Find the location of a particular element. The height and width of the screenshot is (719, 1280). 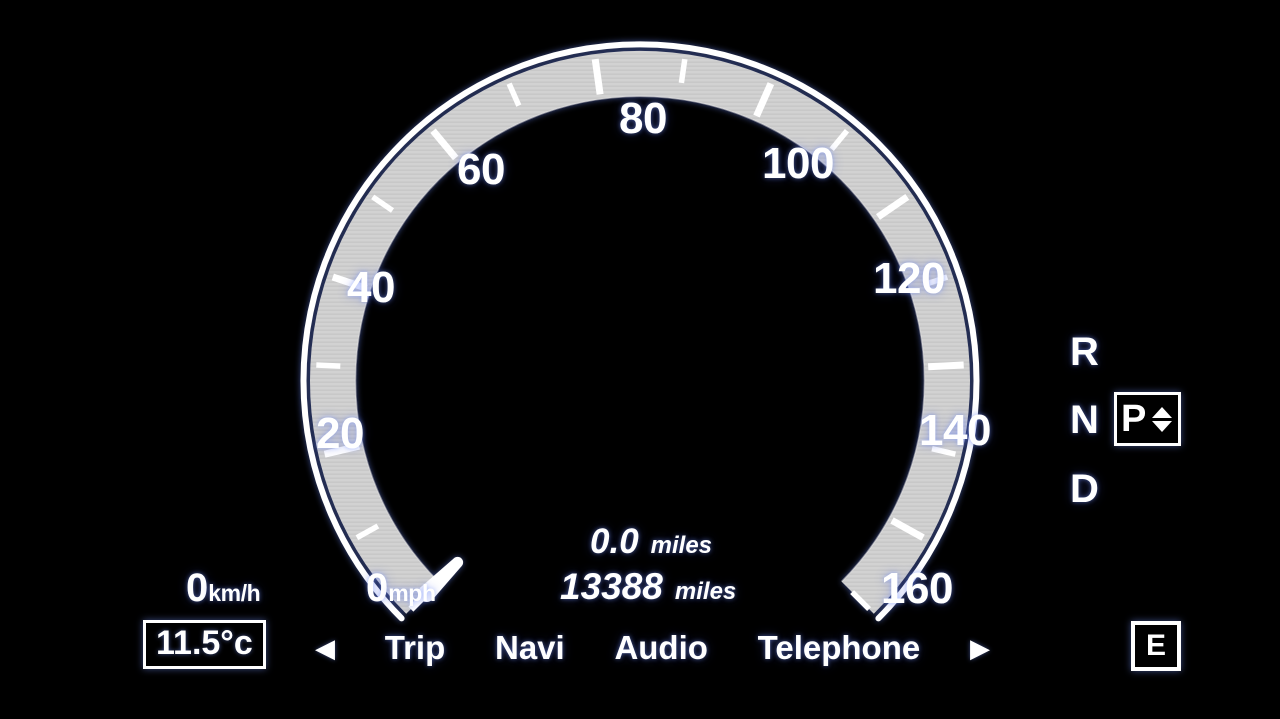

speed-mph-readout: 0mph is located at coordinates (401, 588).